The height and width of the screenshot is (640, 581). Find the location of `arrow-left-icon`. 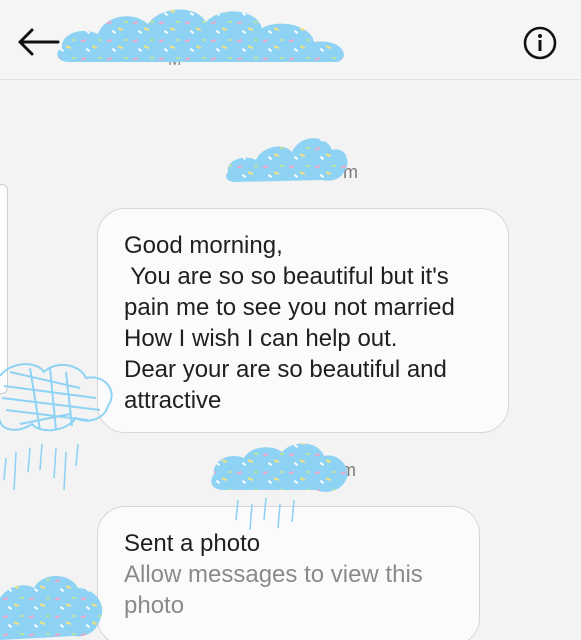

arrow-left-icon is located at coordinates (39, 42).